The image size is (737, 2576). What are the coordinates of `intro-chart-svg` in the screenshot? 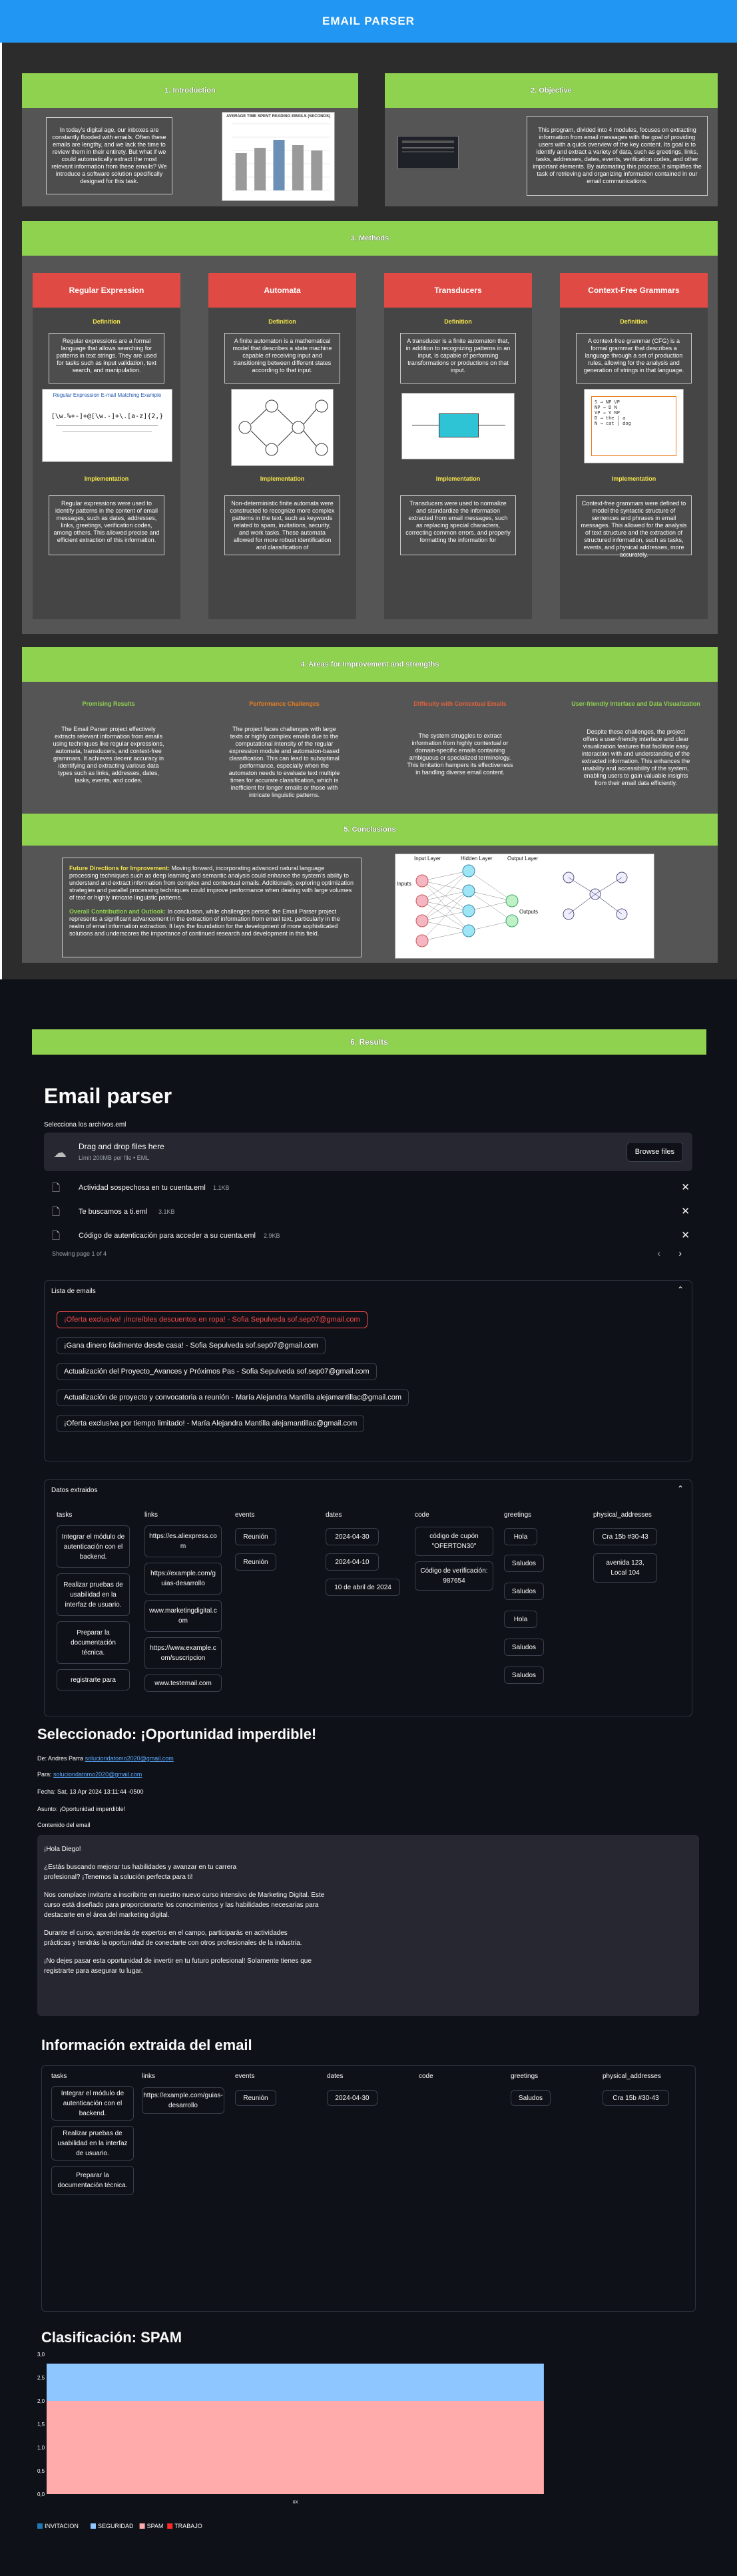 It's located at (281, 157).